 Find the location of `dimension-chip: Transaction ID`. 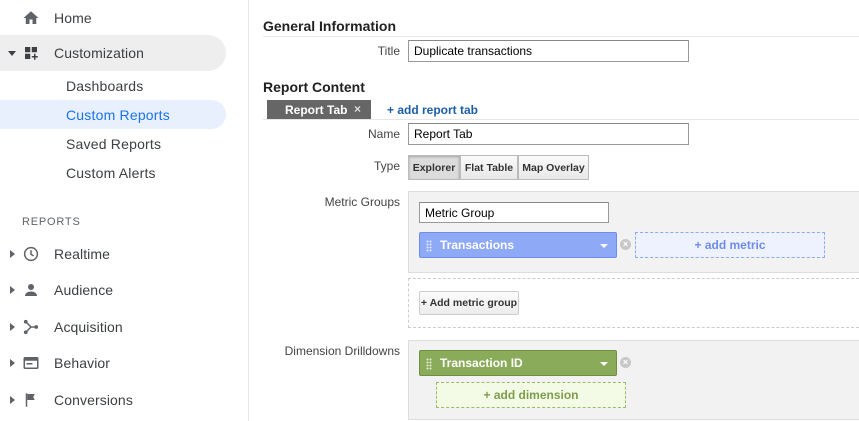

dimension-chip: Transaction ID is located at coordinates (518, 363).